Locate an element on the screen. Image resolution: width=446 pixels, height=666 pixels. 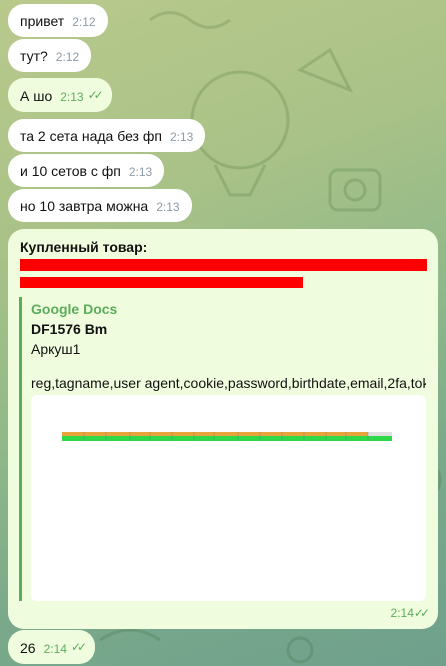
preview-title: DF1576 Bm is located at coordinates (69, 329).